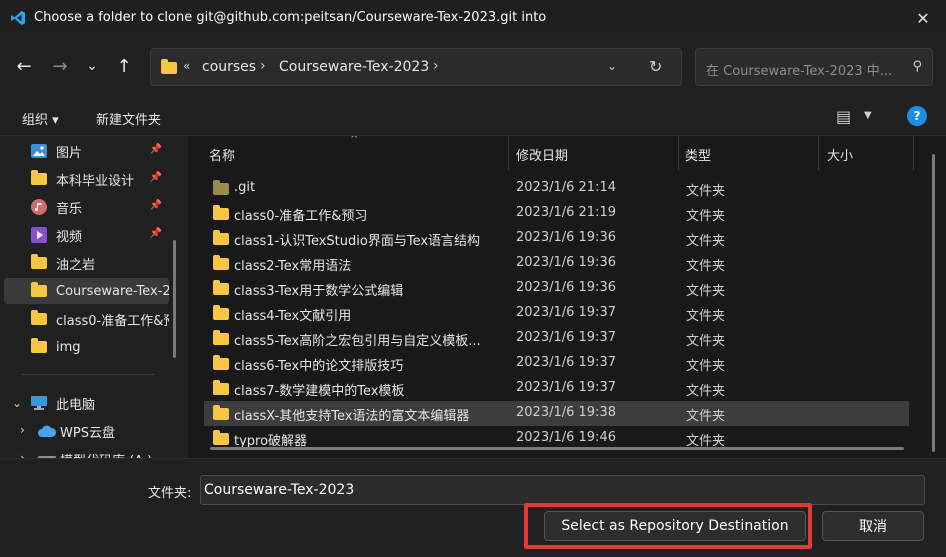 The image size is (946, 557). Describe the element at coordinates (76, 405) in the screenshot. I see `sidebar-item-label: 此电脑` at that location.